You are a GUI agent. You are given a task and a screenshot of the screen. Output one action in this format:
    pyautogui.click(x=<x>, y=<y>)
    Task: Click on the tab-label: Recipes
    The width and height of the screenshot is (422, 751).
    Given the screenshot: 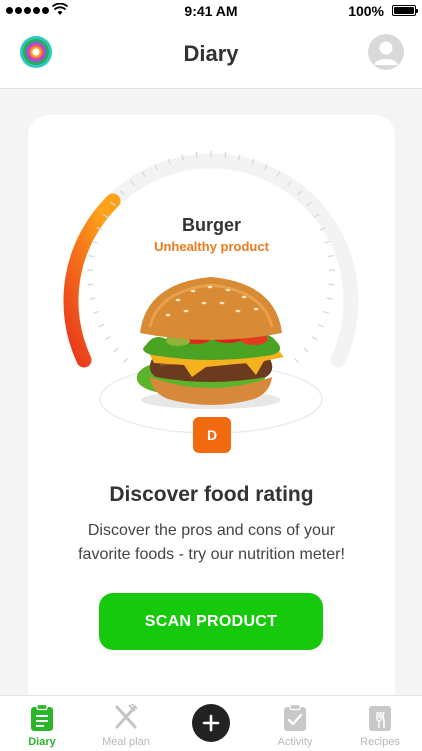 What is the action you would take?
    pyautogui.click(x=380, y=742)
    